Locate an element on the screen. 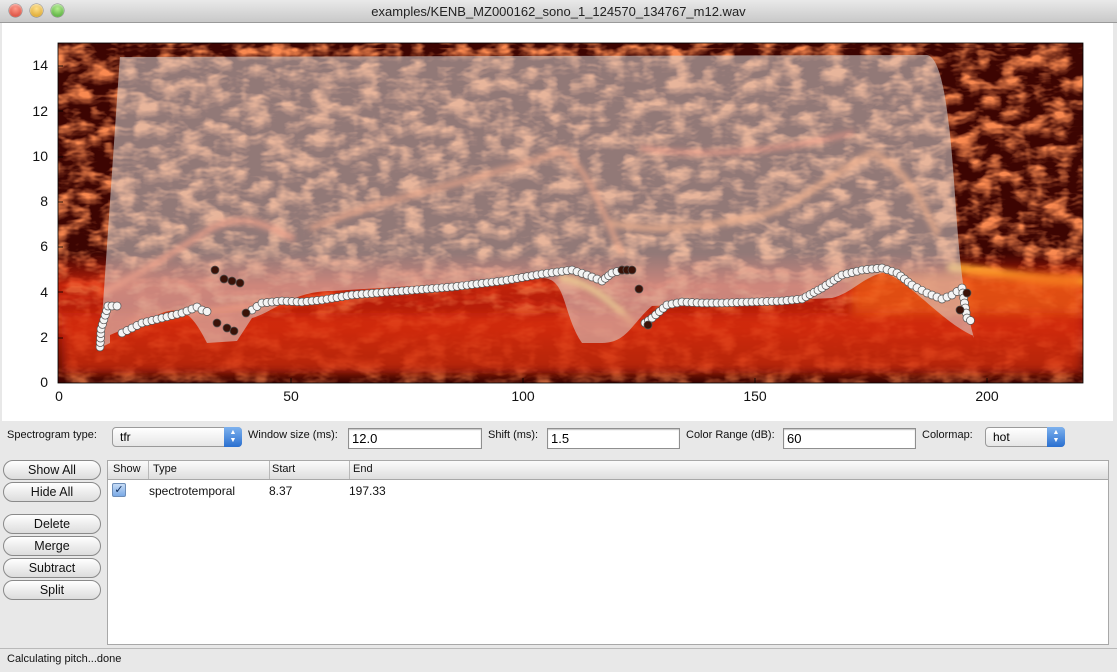  hide-all-button: Hide All is located at coordinates (52, 492).